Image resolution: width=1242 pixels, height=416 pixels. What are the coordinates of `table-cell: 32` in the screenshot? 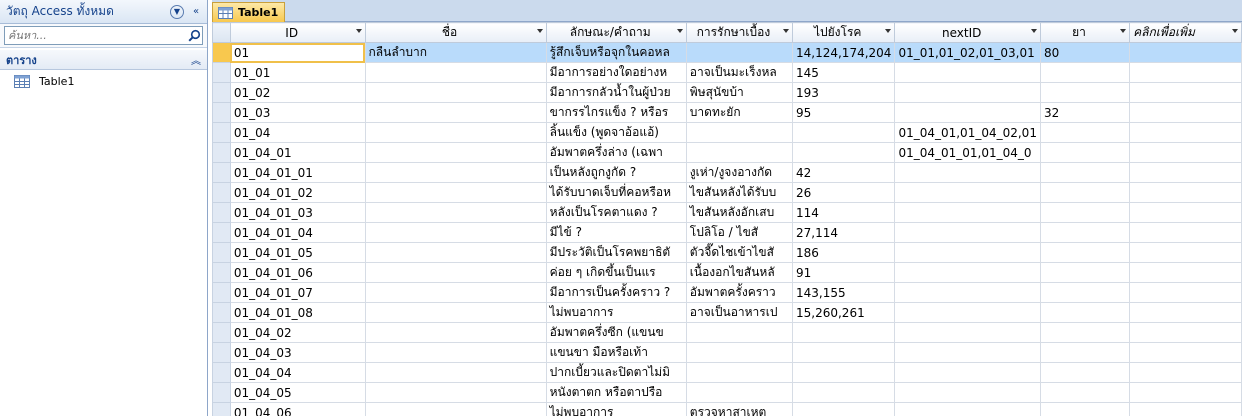 It's located at (1085, 112).